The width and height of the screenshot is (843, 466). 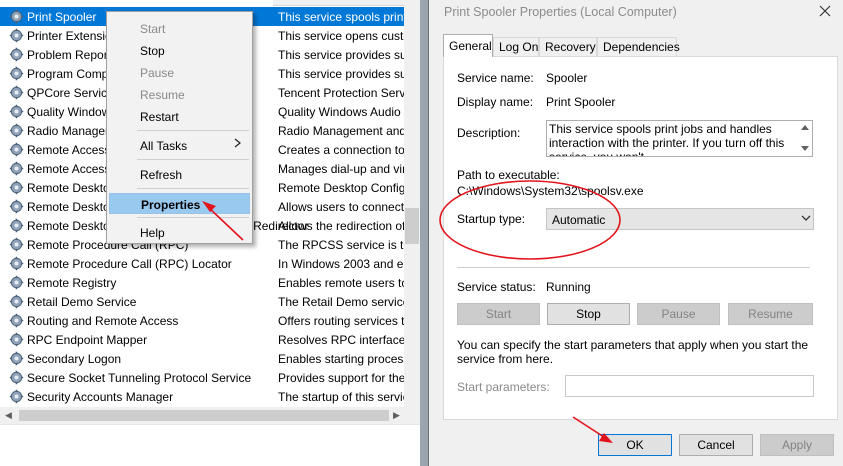 I want to click on service-name: Routing and Remote Access, so click(x=103, y=321).